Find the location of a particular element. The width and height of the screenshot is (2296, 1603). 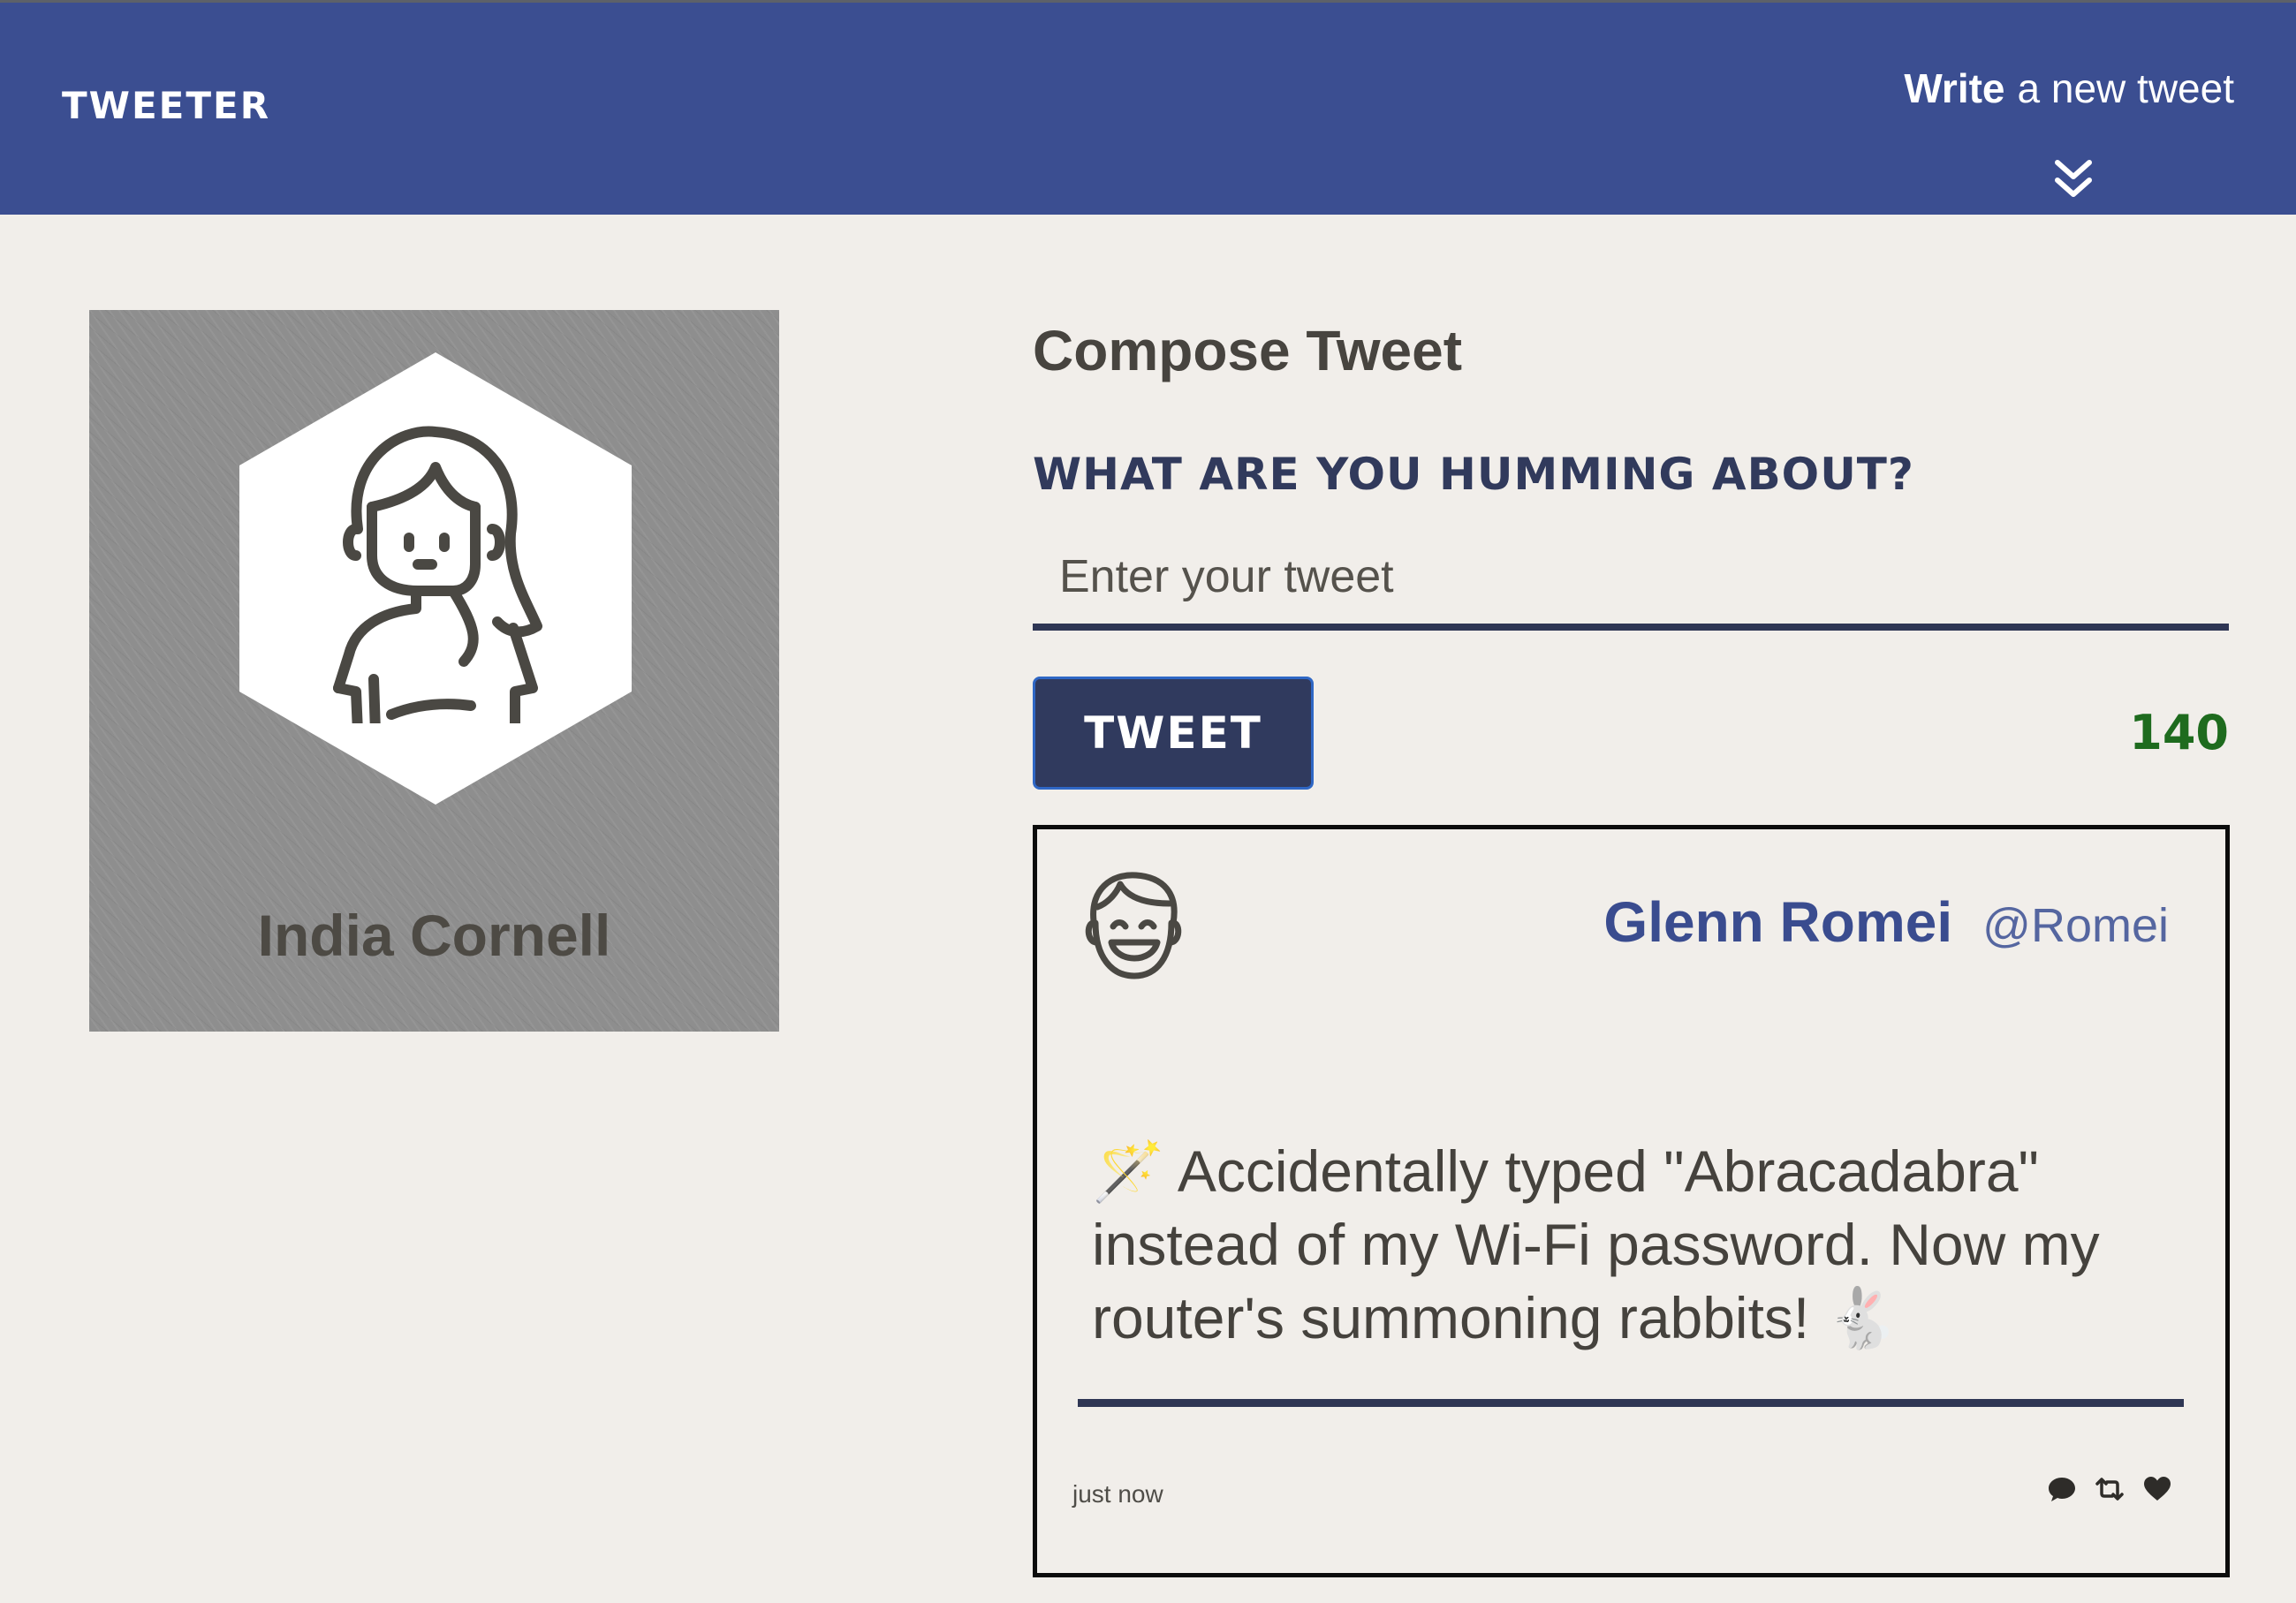

tweet-divider is located at coordinates (1631, 1403).